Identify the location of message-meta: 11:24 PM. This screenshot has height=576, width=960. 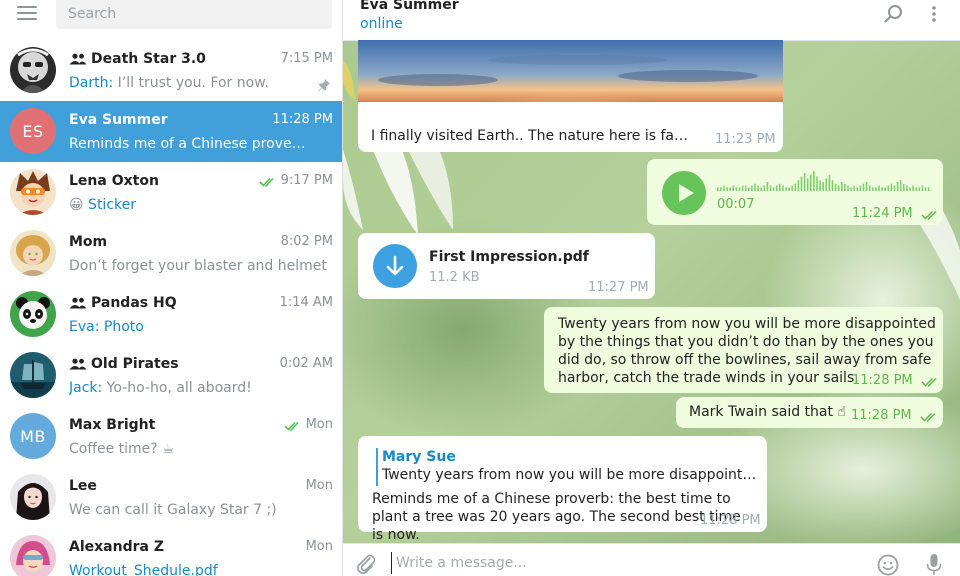
(896, 213).